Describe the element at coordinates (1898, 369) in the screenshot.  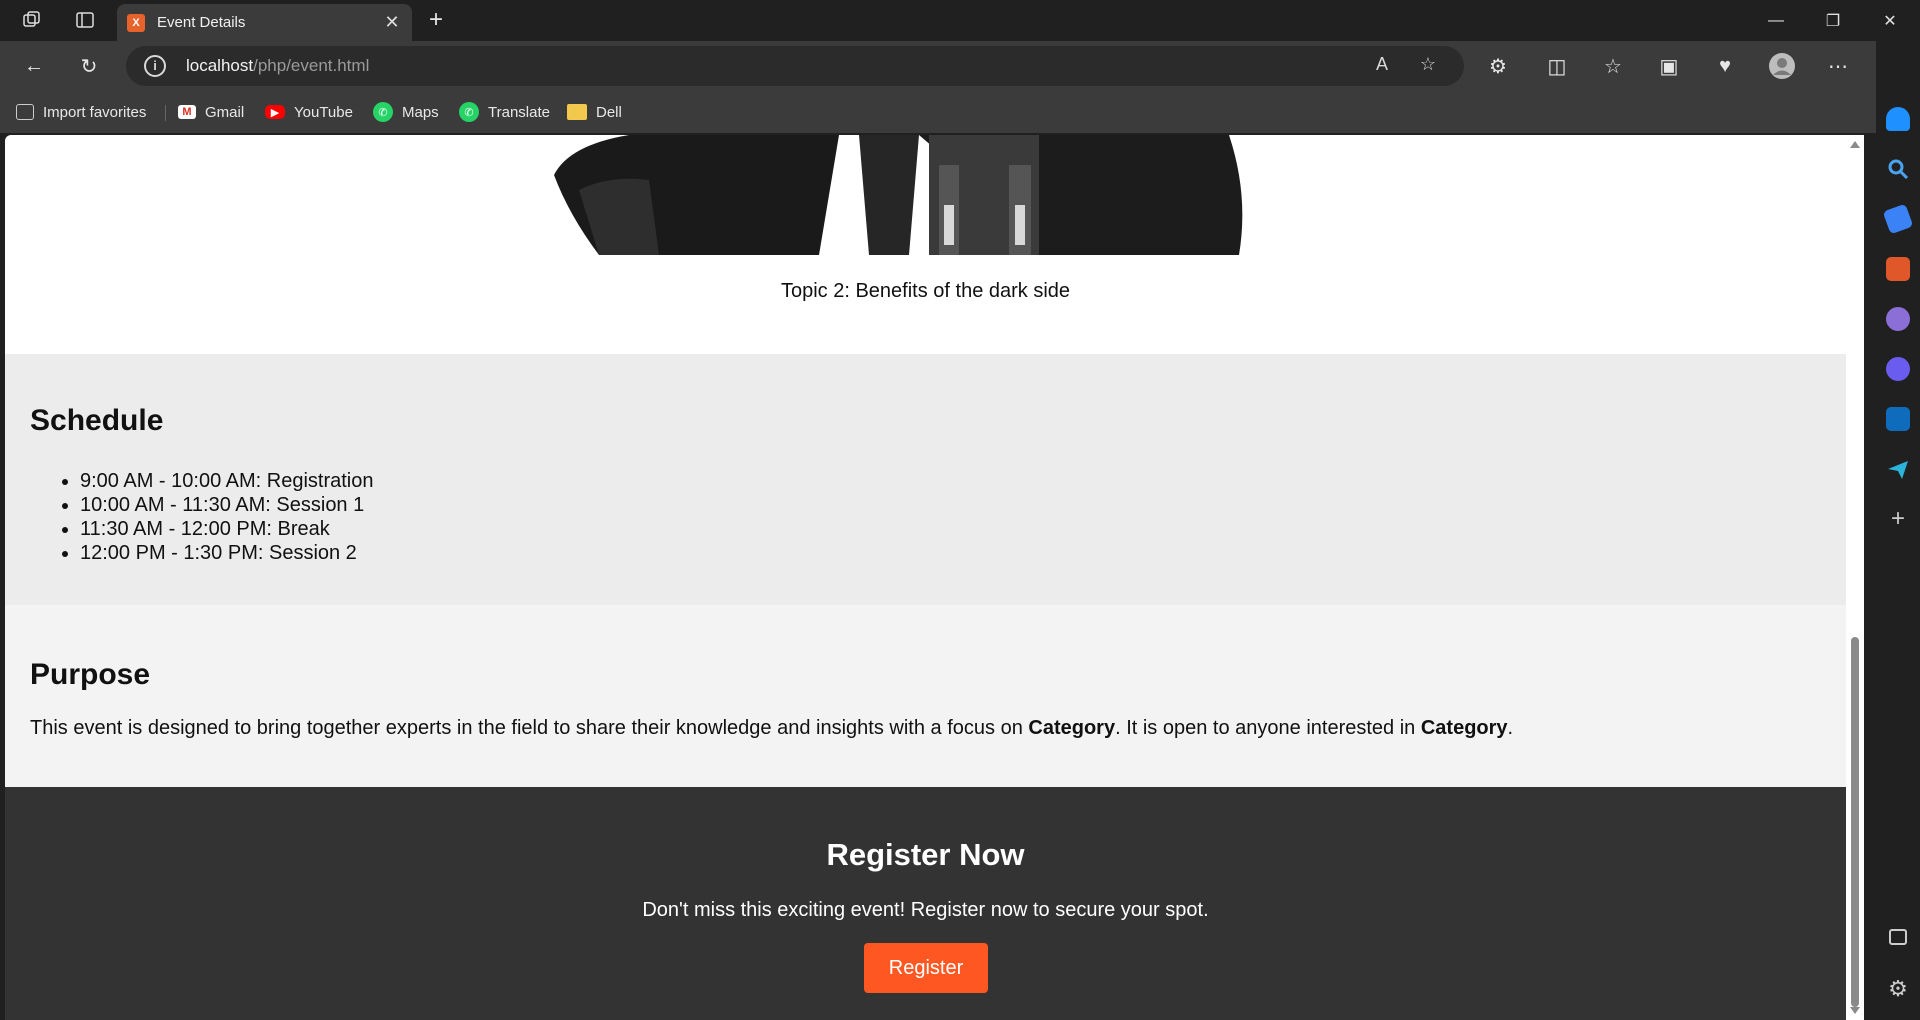
I see `copilot-sidebar-icon` at that location.